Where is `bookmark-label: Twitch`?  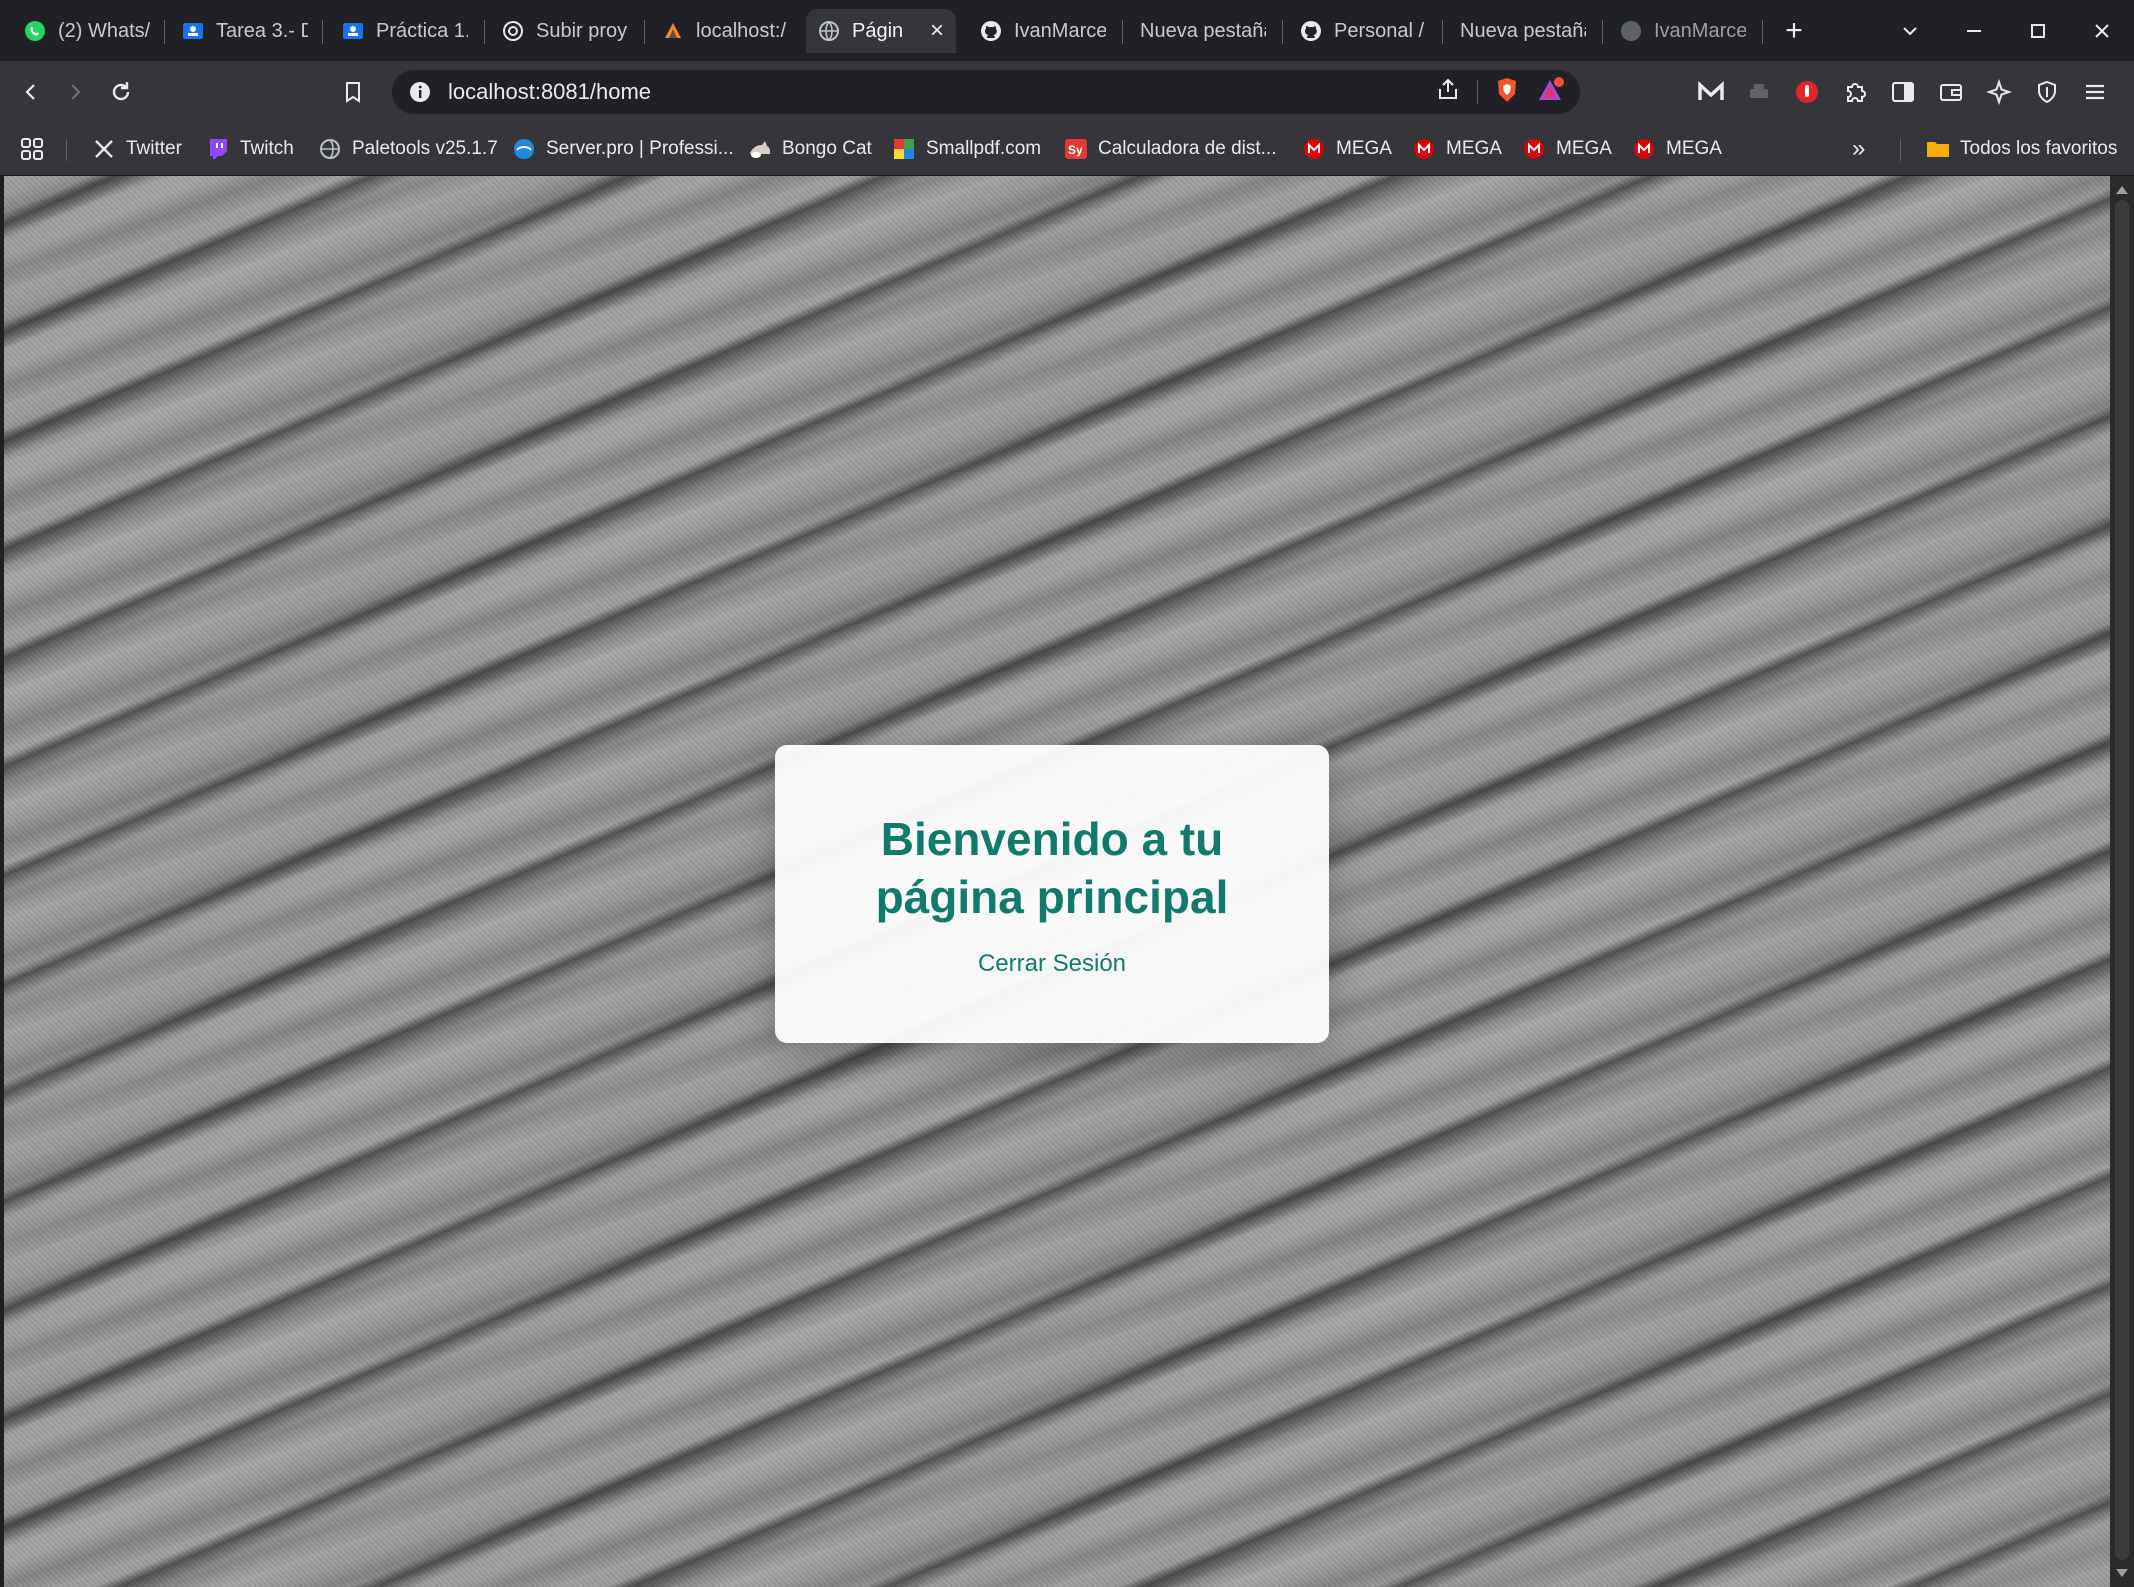 bookmark-label: Twitch is located at coordinates (267, 148).